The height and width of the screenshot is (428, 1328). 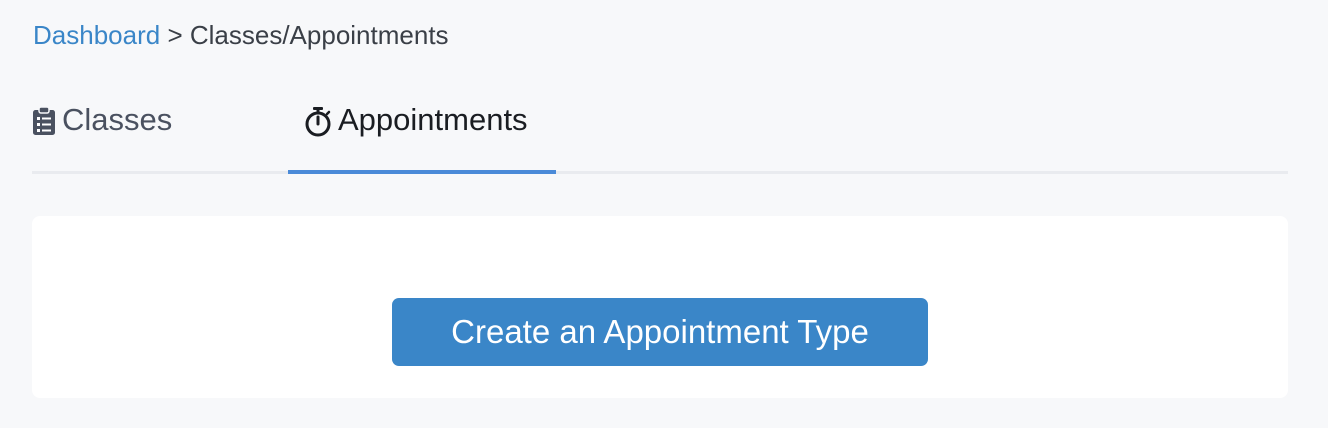 I want to click on tab-appointments: Appointments, so click(x=422, y=130).